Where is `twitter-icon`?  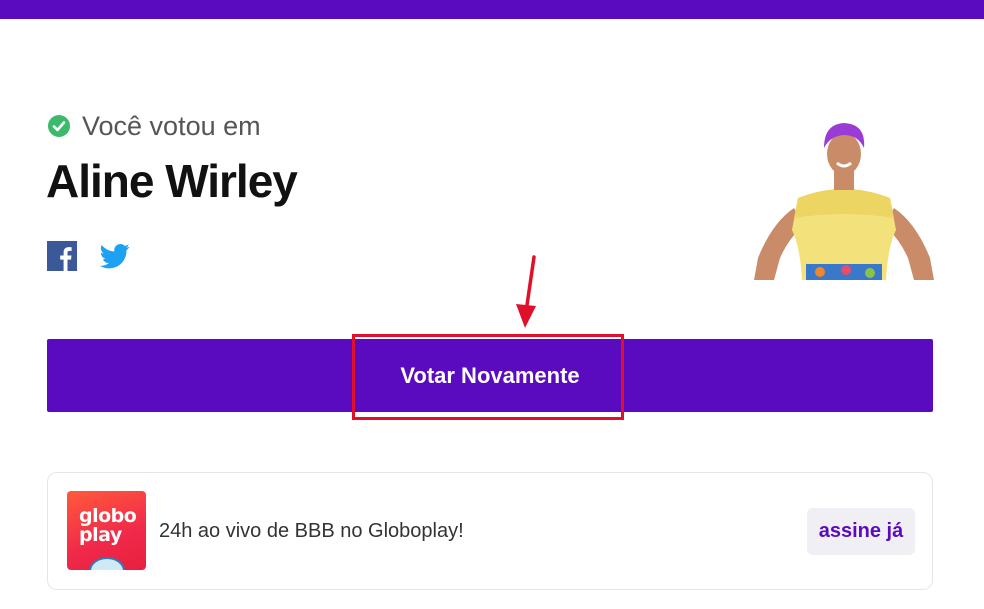 twitter-icon is located at coordinates (115, 256).